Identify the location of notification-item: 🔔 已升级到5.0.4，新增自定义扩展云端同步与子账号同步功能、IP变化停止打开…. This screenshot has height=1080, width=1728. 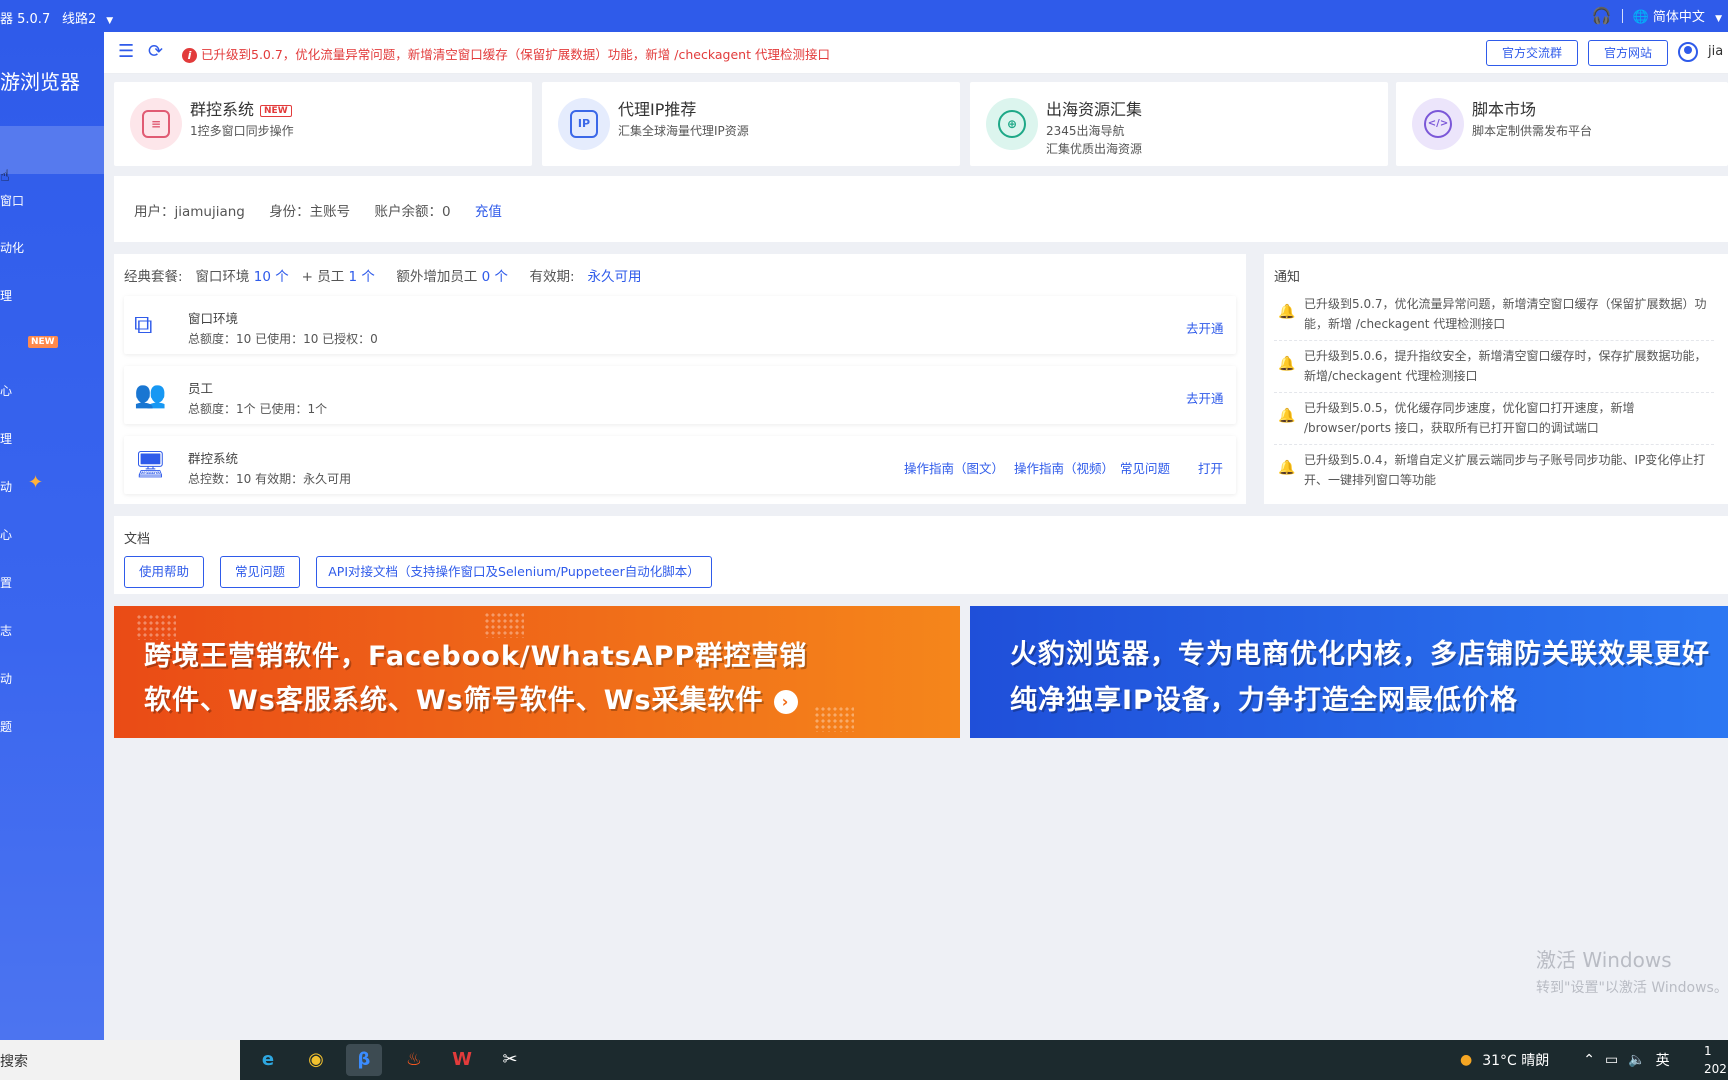
(1494, 473).